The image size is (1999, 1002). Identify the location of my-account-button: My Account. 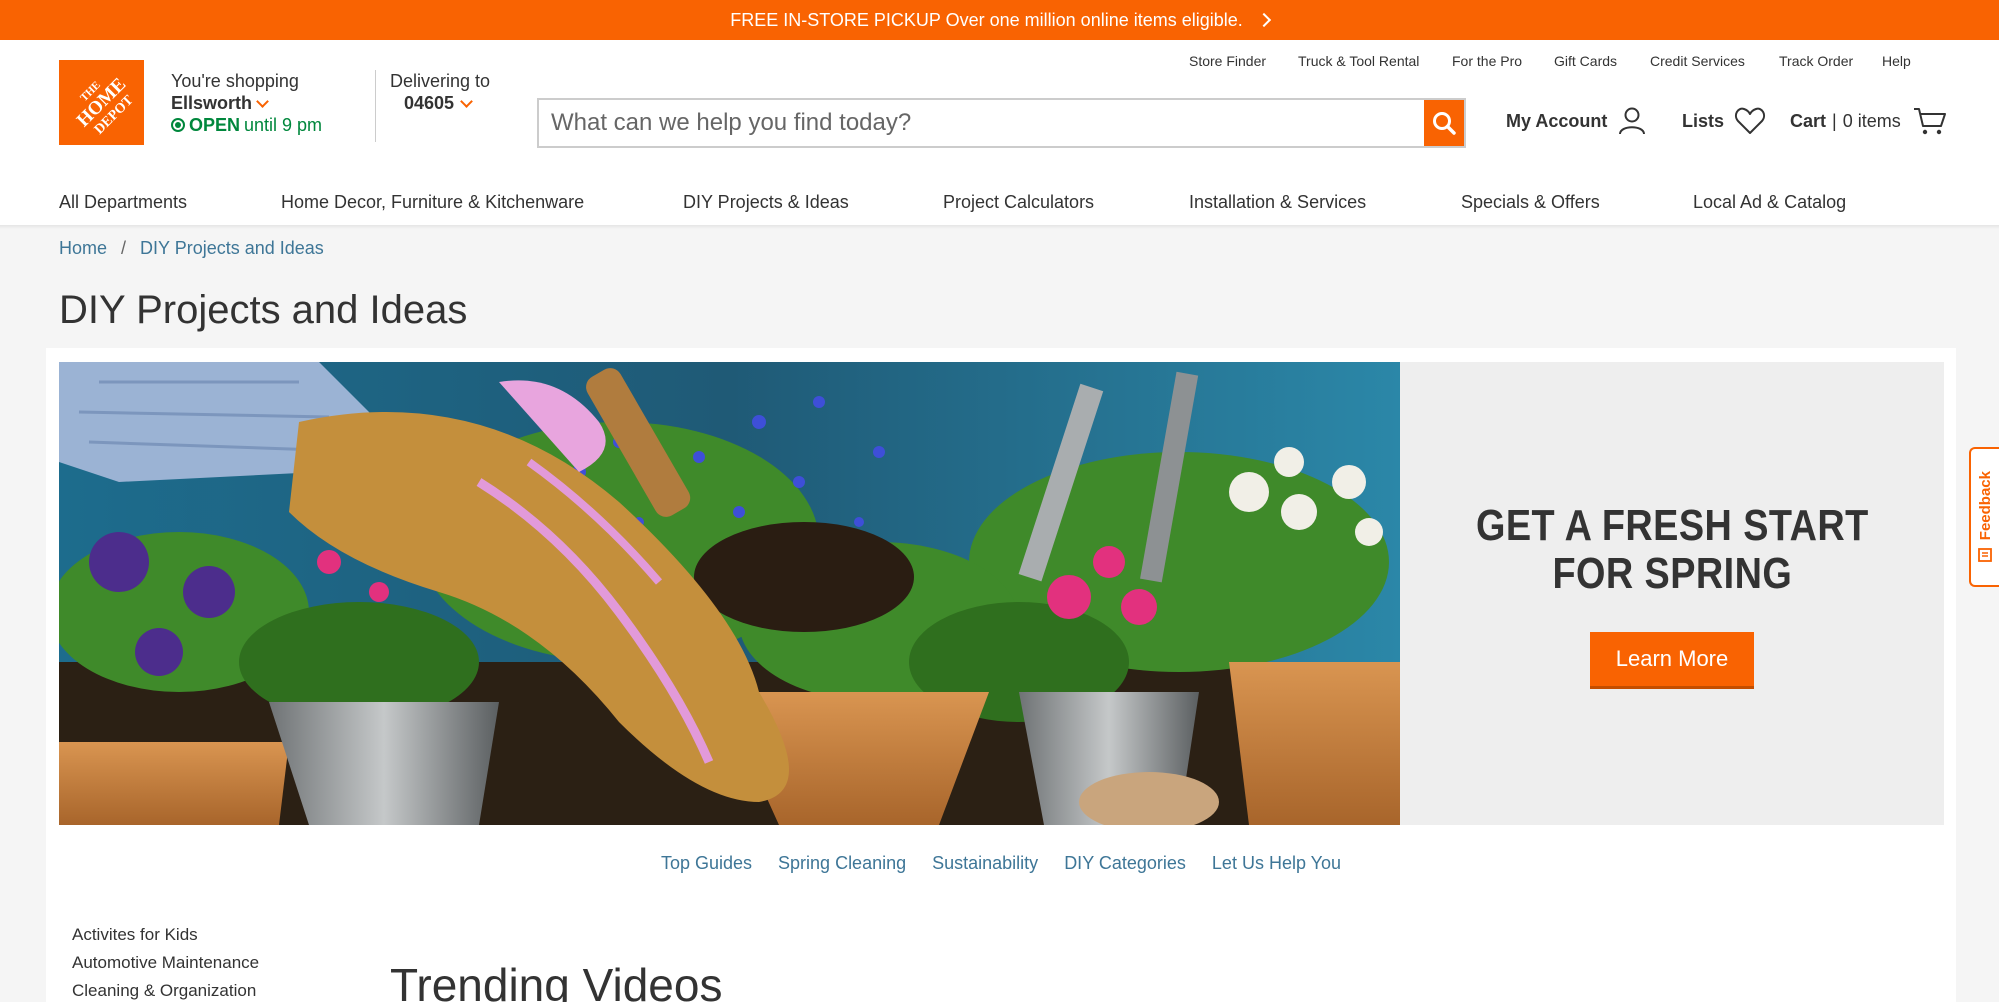
(1576, 121).